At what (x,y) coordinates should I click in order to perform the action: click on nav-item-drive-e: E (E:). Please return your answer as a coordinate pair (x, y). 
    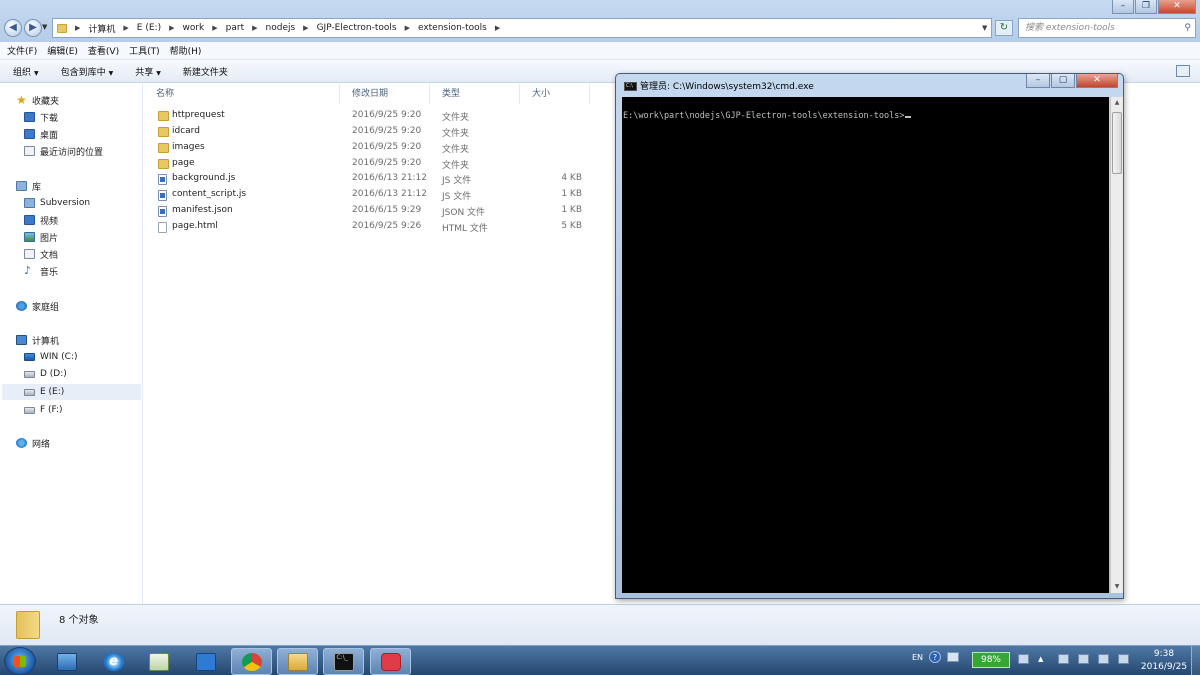
    Looking at the image, I should click on (71, 392).